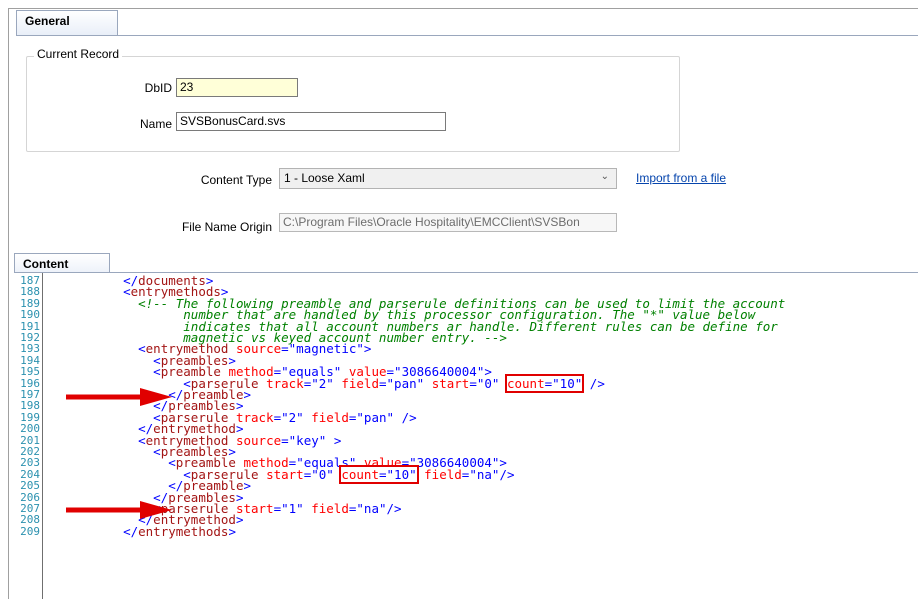 The height and width of the screenshot is (599, 918). Describe the element at coordinates (78, 54) in the screenshot. I see `current-record-title: Current Record` at that location.